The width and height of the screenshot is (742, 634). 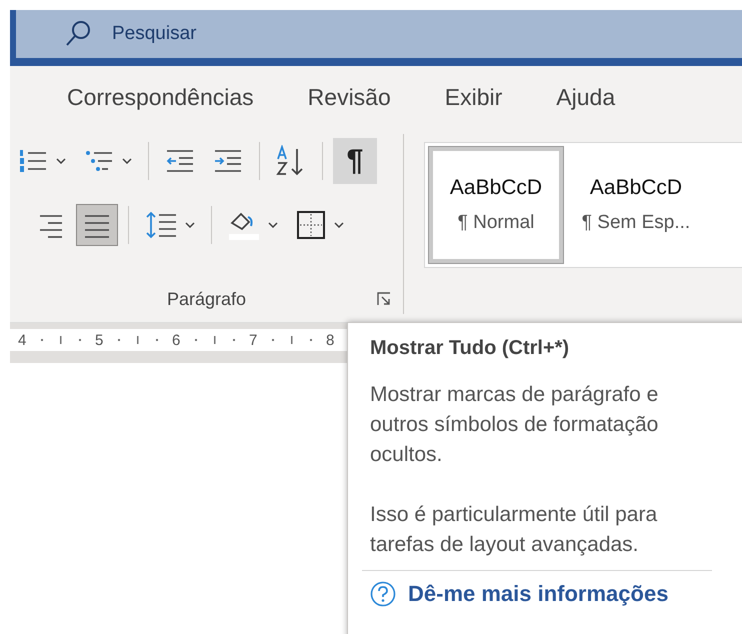 What do you see at coordinates (514, 530) in the screenshot?
I see `tooltip-text: Isso é particularmente útil para tarefas de layout avançadas.` at bounding box center [514, 530].